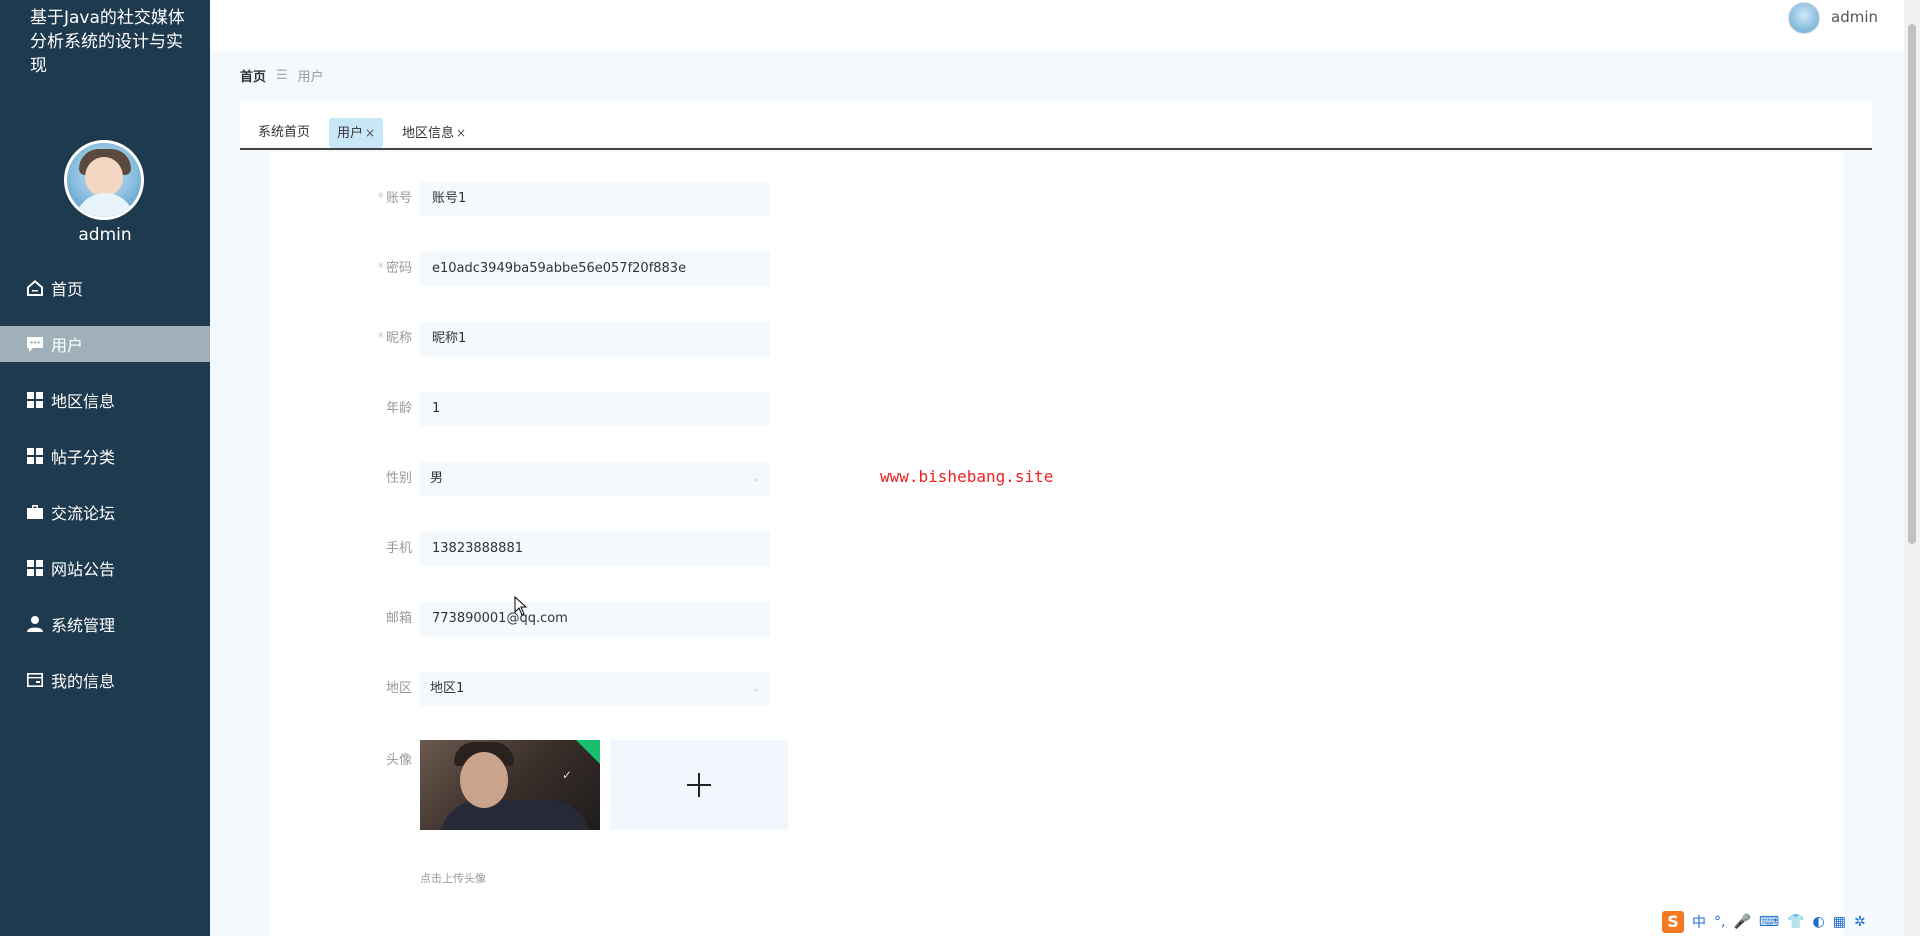 The width and height of the screenshot is (1920, 936). I want to click on sidebar-menu: 首页 用户 地区信息 帖子分类 交流论坛 网站公告 系统管理 我的信息, so click(105, 494).